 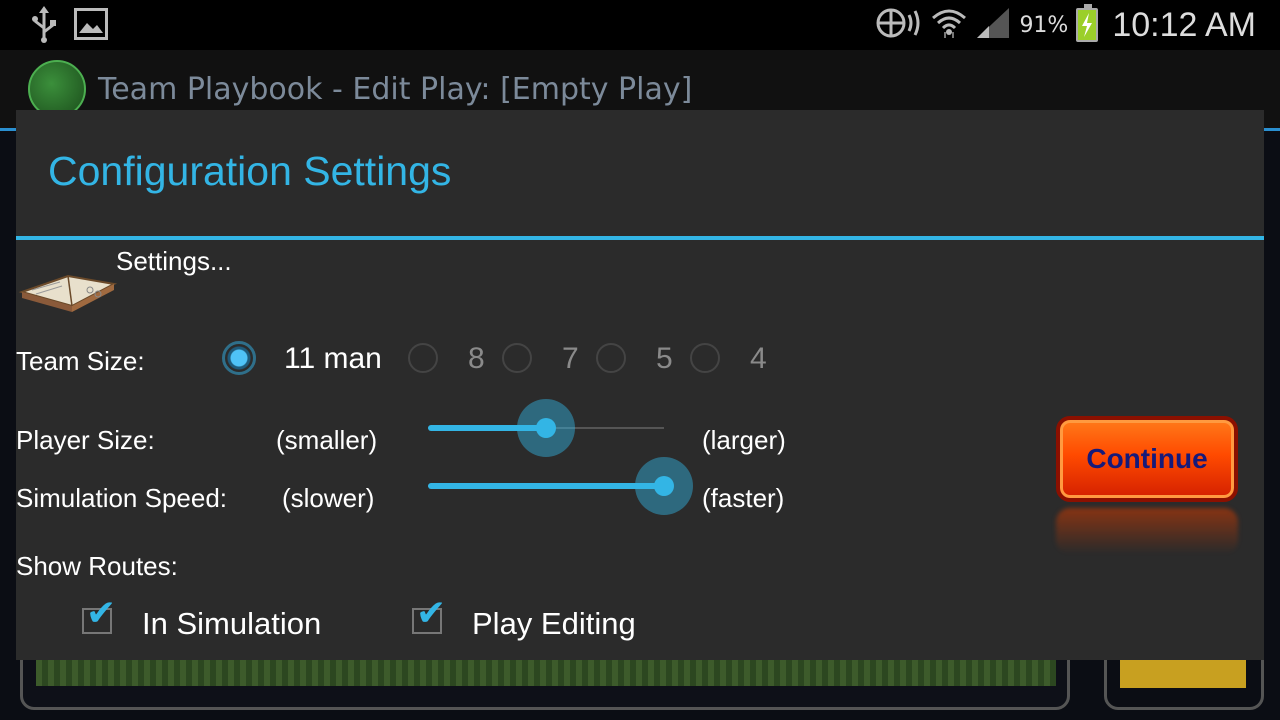 I want to click on playbook-book-icon, so click(x=68, y=294).